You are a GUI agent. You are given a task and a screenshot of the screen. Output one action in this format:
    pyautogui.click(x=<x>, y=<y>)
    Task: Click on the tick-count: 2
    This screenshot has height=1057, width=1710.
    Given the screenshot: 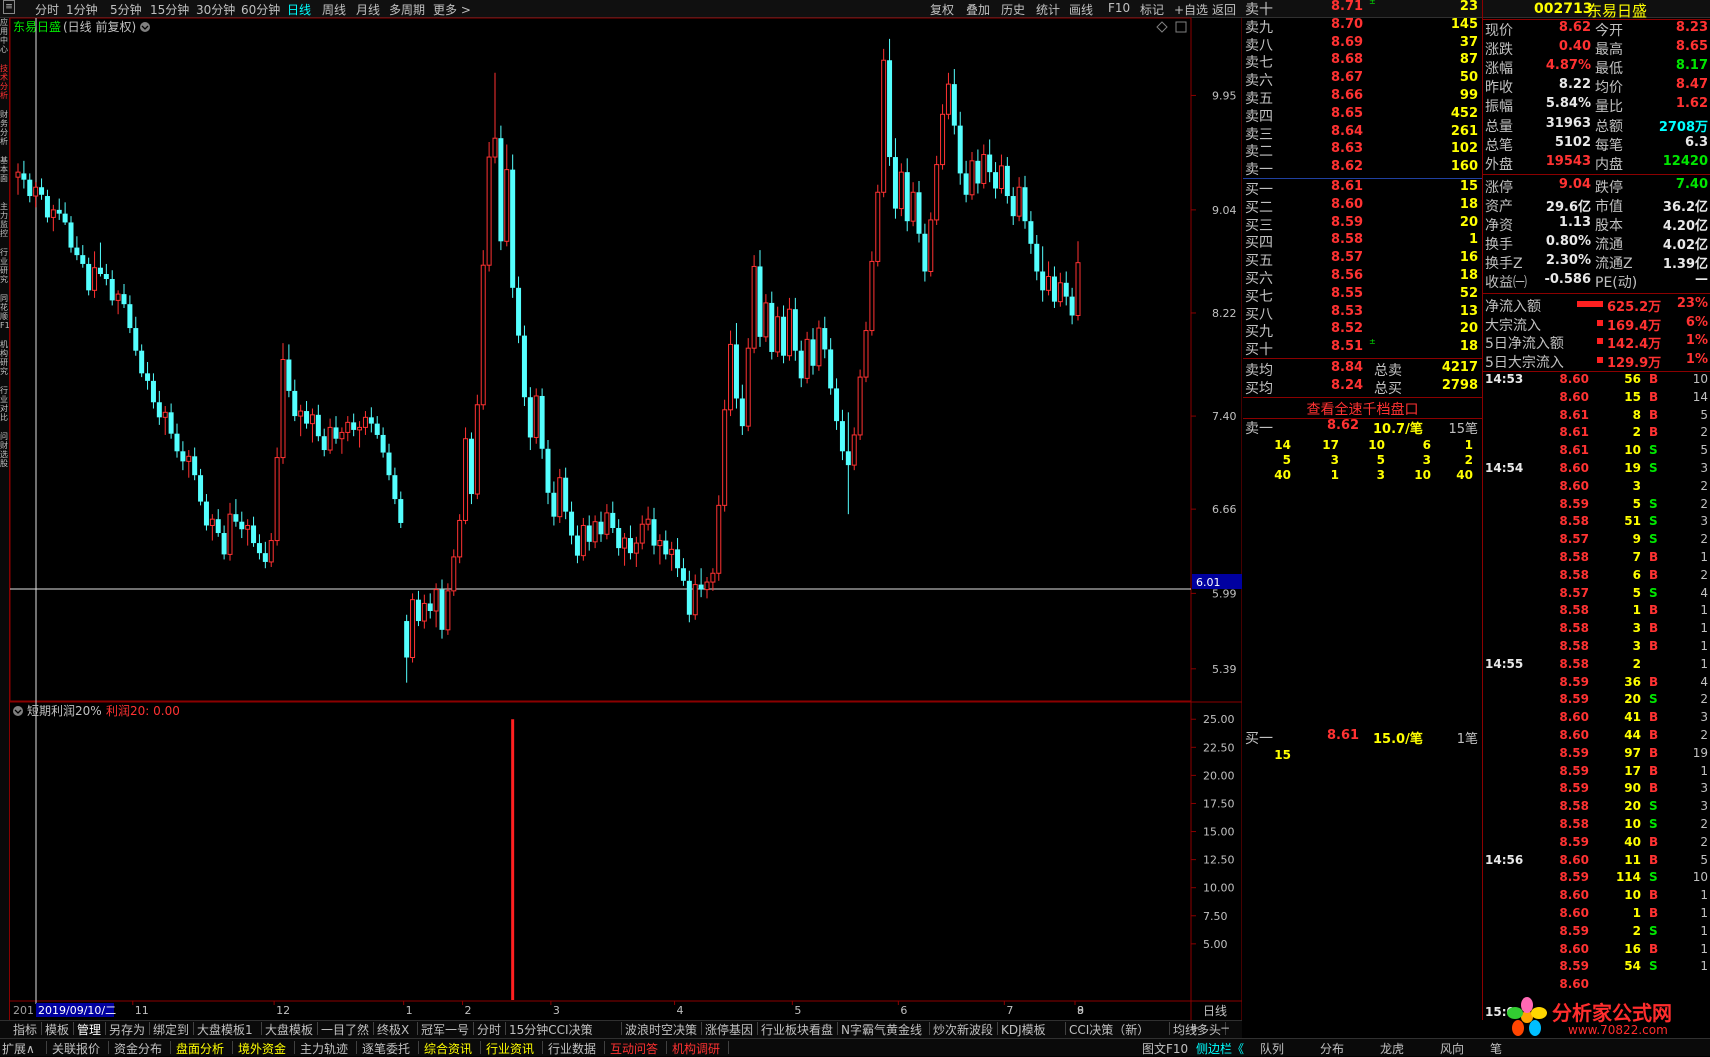 What is the action you would take?
    pyautogui.click(x=1704, y=485)
    